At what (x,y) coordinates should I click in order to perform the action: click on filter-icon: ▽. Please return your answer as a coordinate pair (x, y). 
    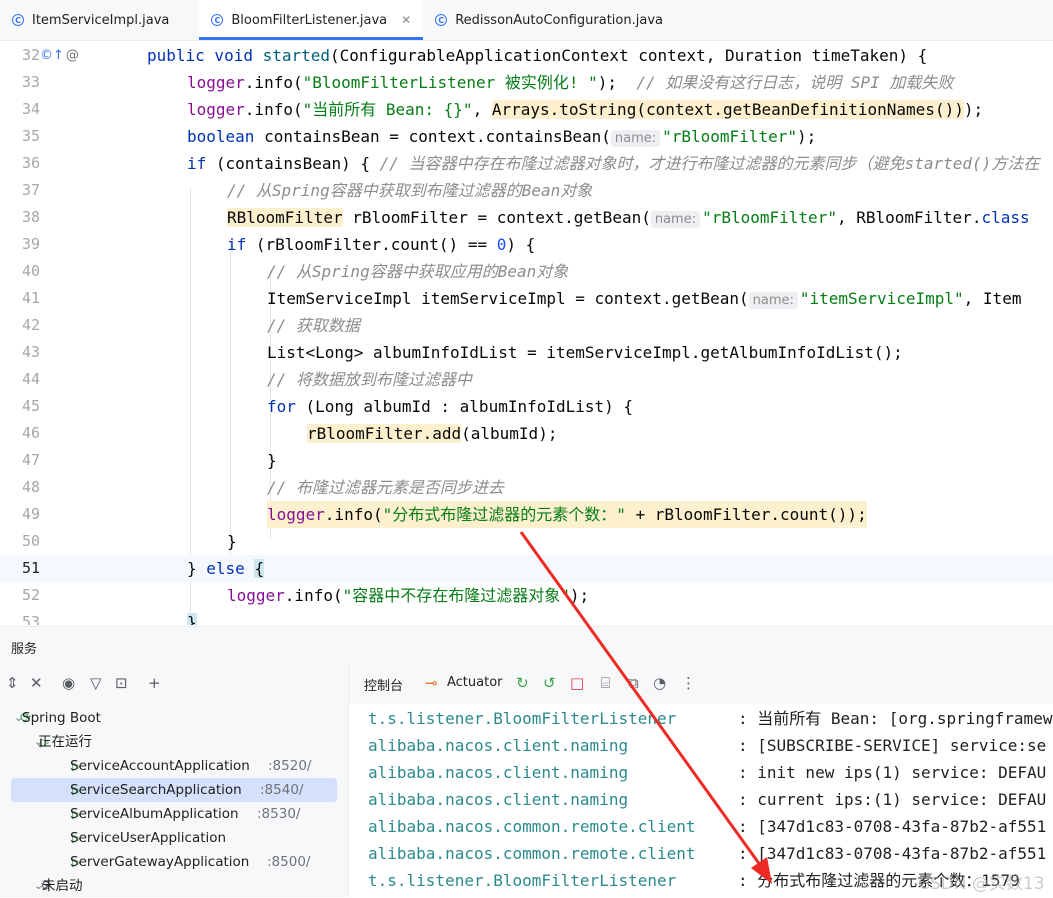
    Looking at the image, I should click on (96, 683).